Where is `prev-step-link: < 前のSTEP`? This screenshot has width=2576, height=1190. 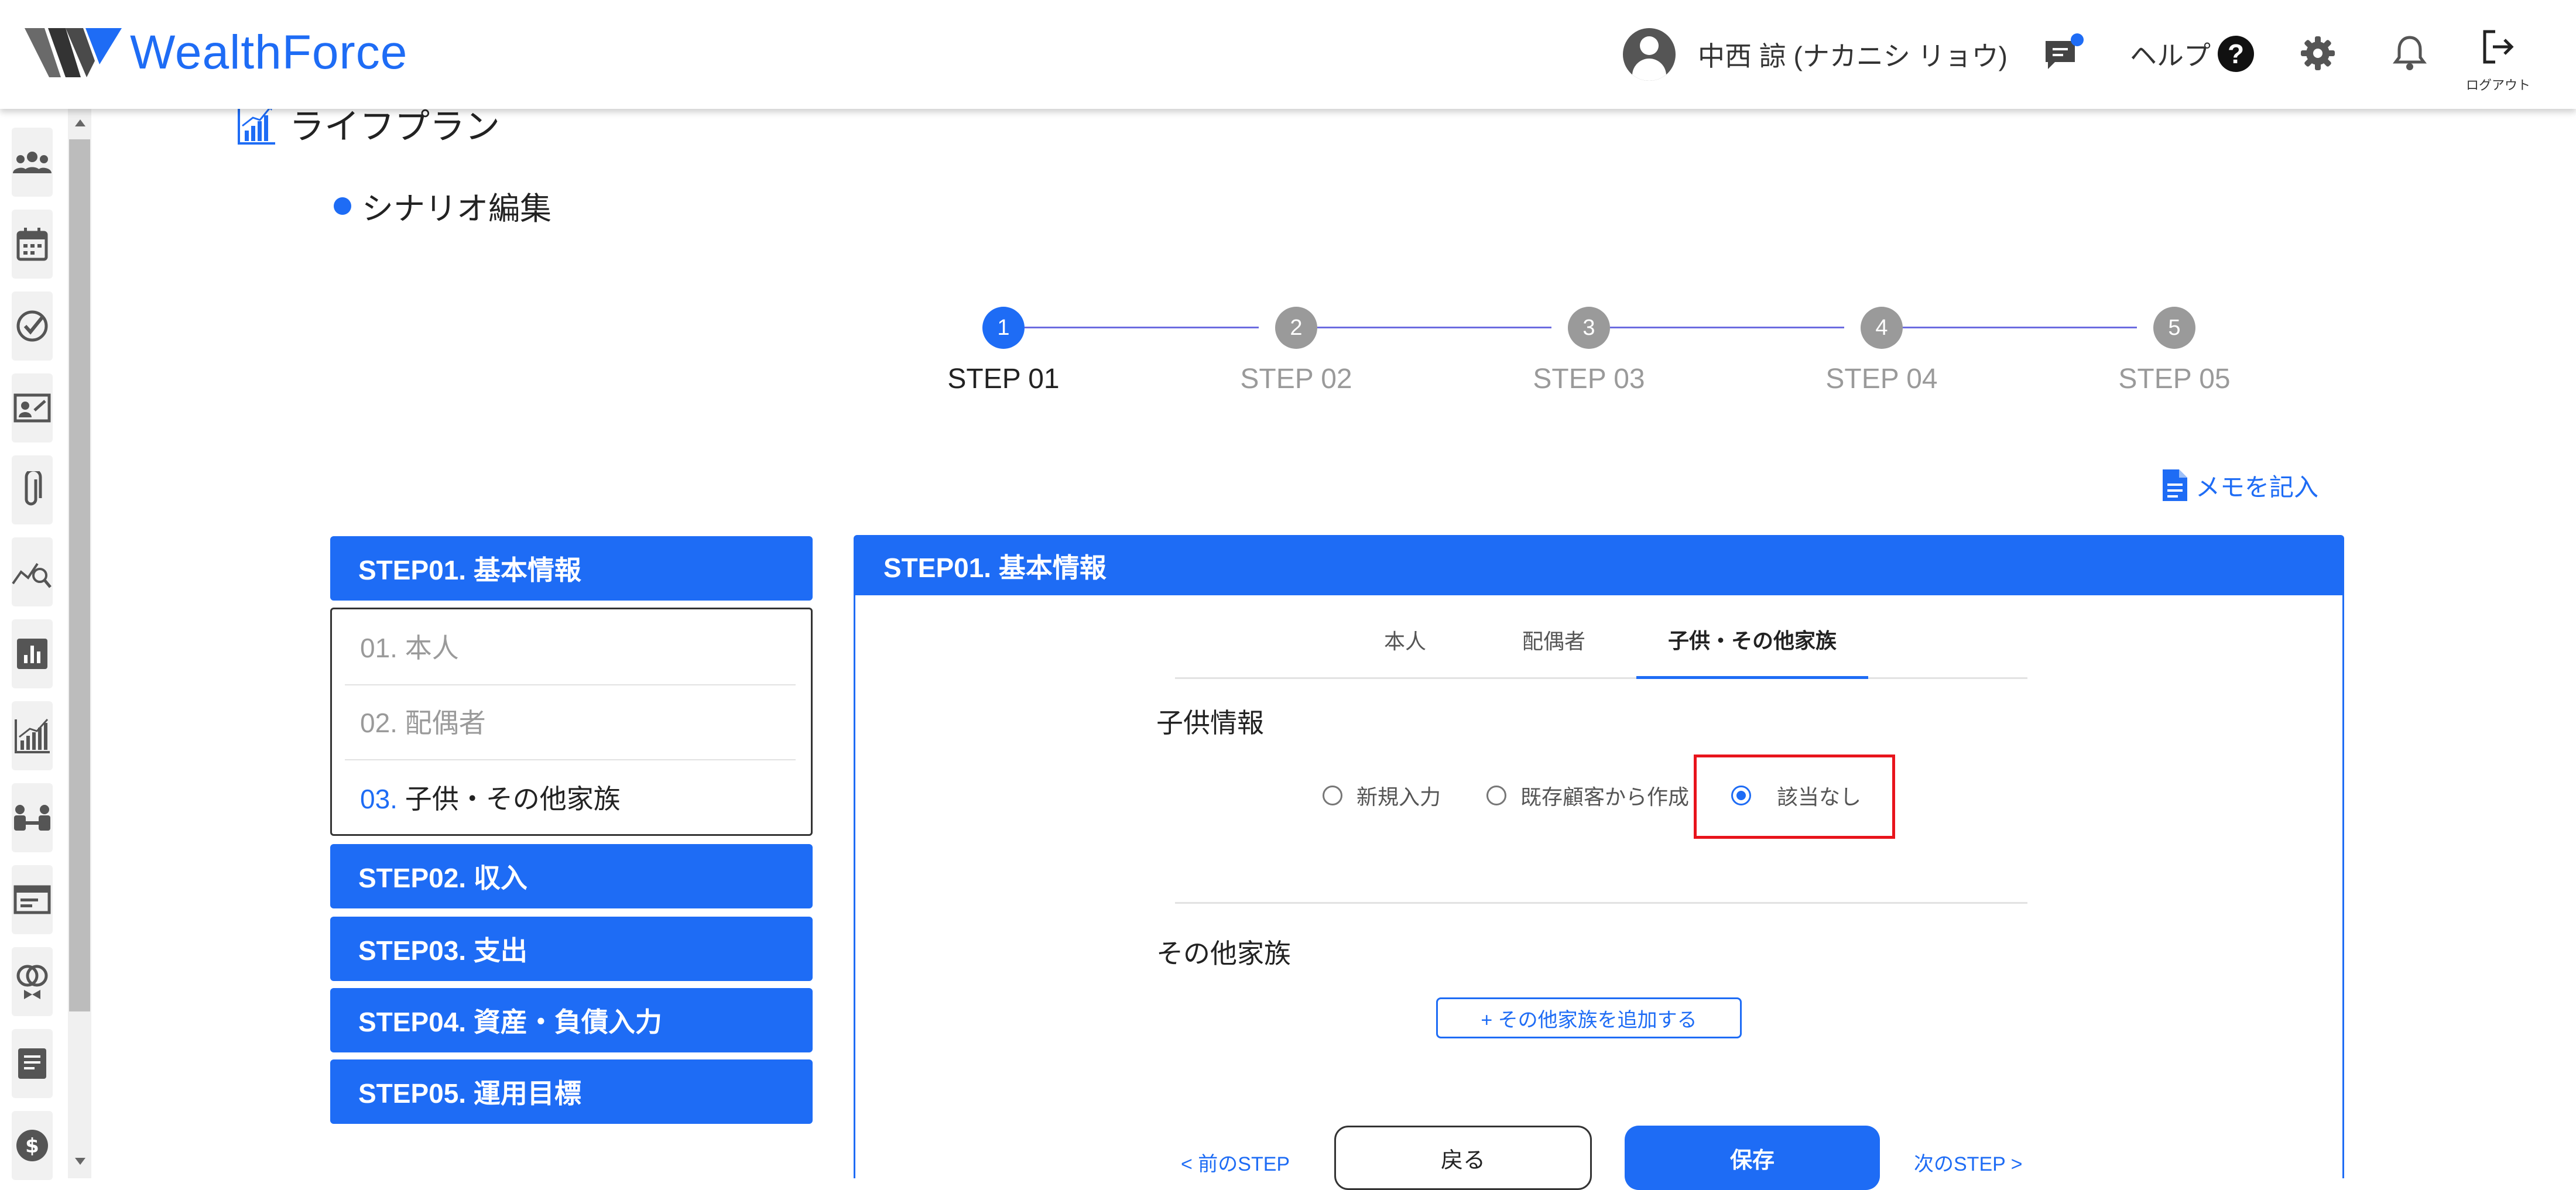 prev-step-link: < 前のSTEP is located at coordinates (1235, 1162).